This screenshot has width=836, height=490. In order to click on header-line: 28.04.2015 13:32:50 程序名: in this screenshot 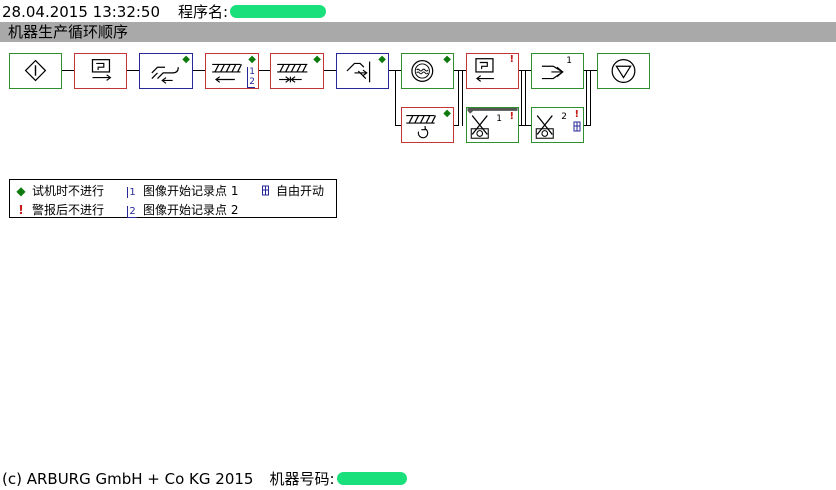, I will do `click(164, 11)`.